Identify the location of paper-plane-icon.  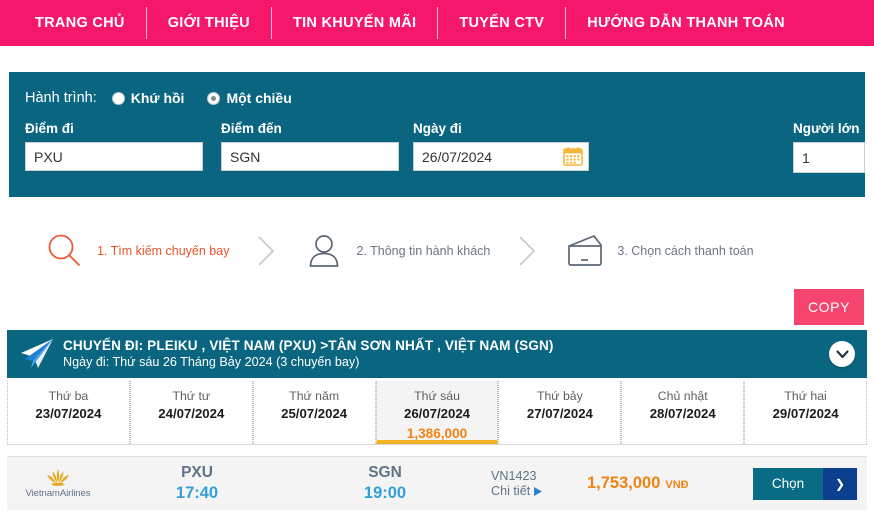
(37, 353).